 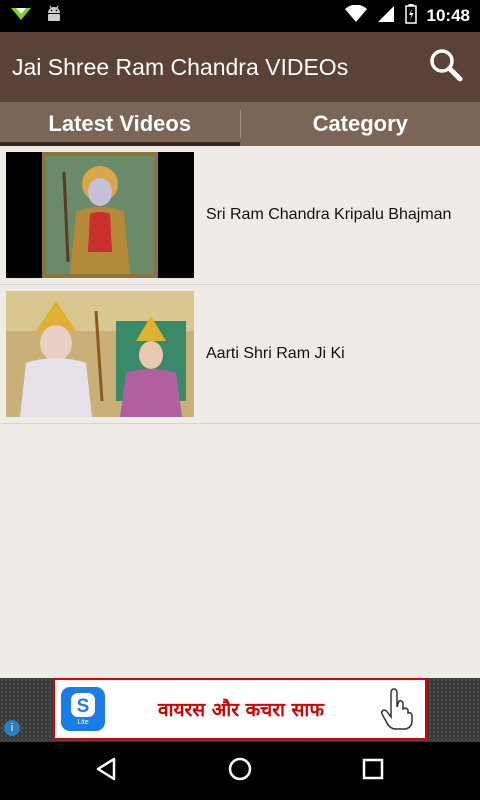 I want to click on video-title: Aarti Shri Ram Ji Ki, so click(x=275, y=353).